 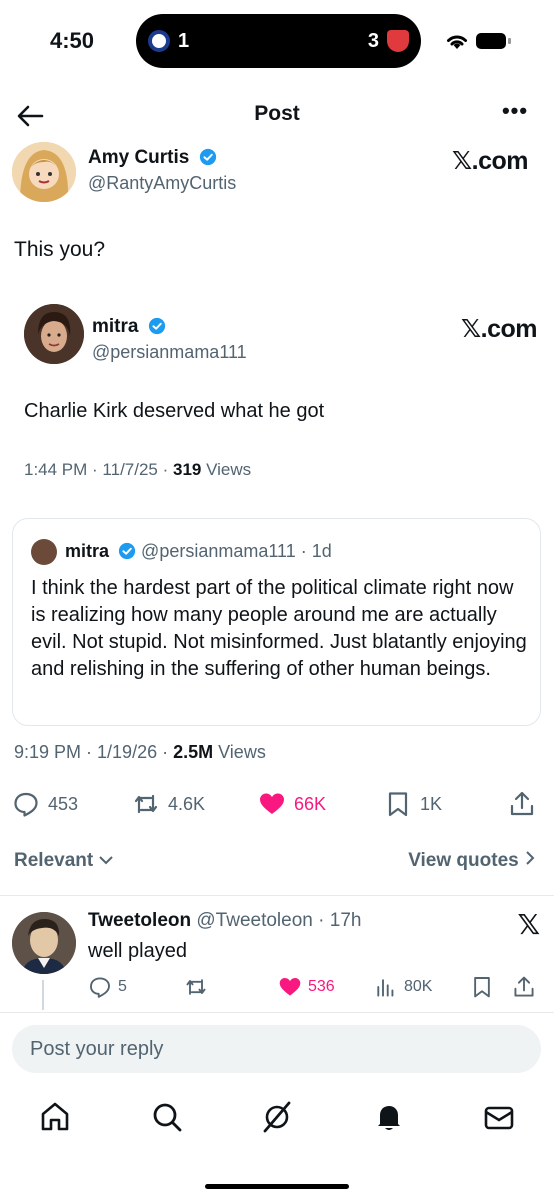 I want to click on reply-header: Tweetoleon @Tweetoleon · 17h, so click(x=224, y=921).